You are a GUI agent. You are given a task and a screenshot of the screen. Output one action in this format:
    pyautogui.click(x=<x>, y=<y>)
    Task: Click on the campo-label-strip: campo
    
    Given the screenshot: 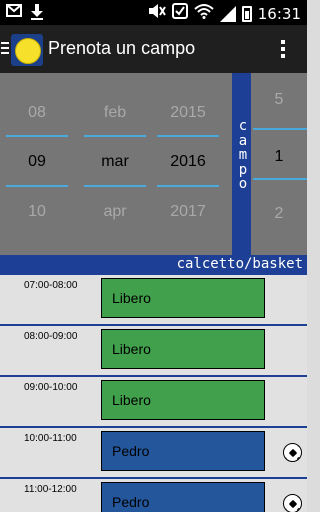 What is the action you would take?
    pyautogui.click(x=241, y=164)
    